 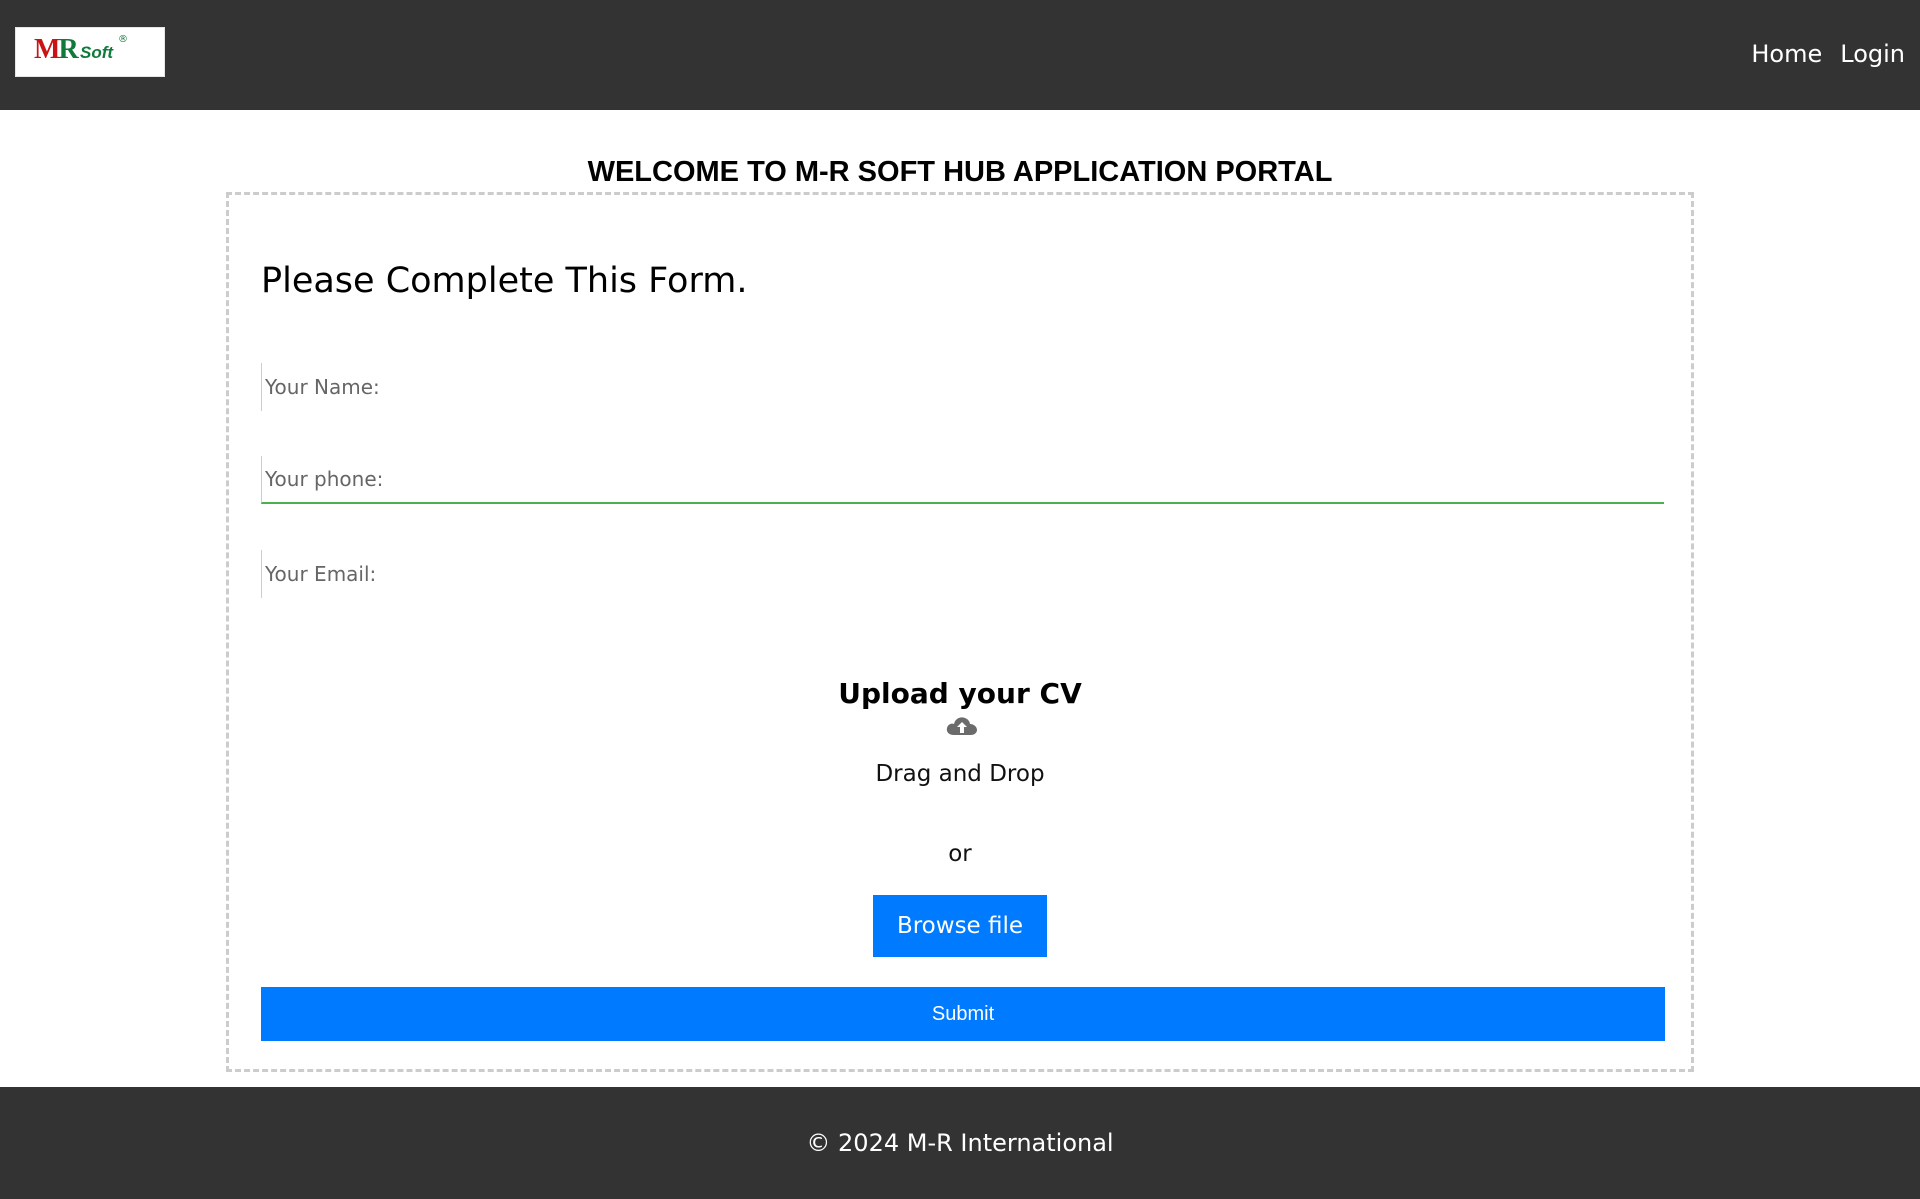 I want to click on upload-cv-heading: Upload your CV, so click(x=960, y=693).